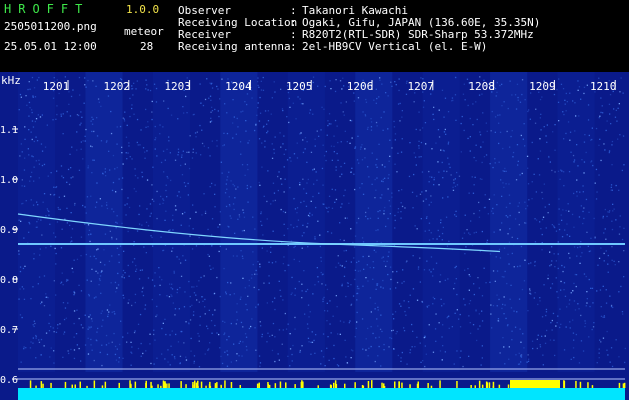 This screenshot has width=629, height=400. I want to click on app-title: HROFFT, so click(47, 9).